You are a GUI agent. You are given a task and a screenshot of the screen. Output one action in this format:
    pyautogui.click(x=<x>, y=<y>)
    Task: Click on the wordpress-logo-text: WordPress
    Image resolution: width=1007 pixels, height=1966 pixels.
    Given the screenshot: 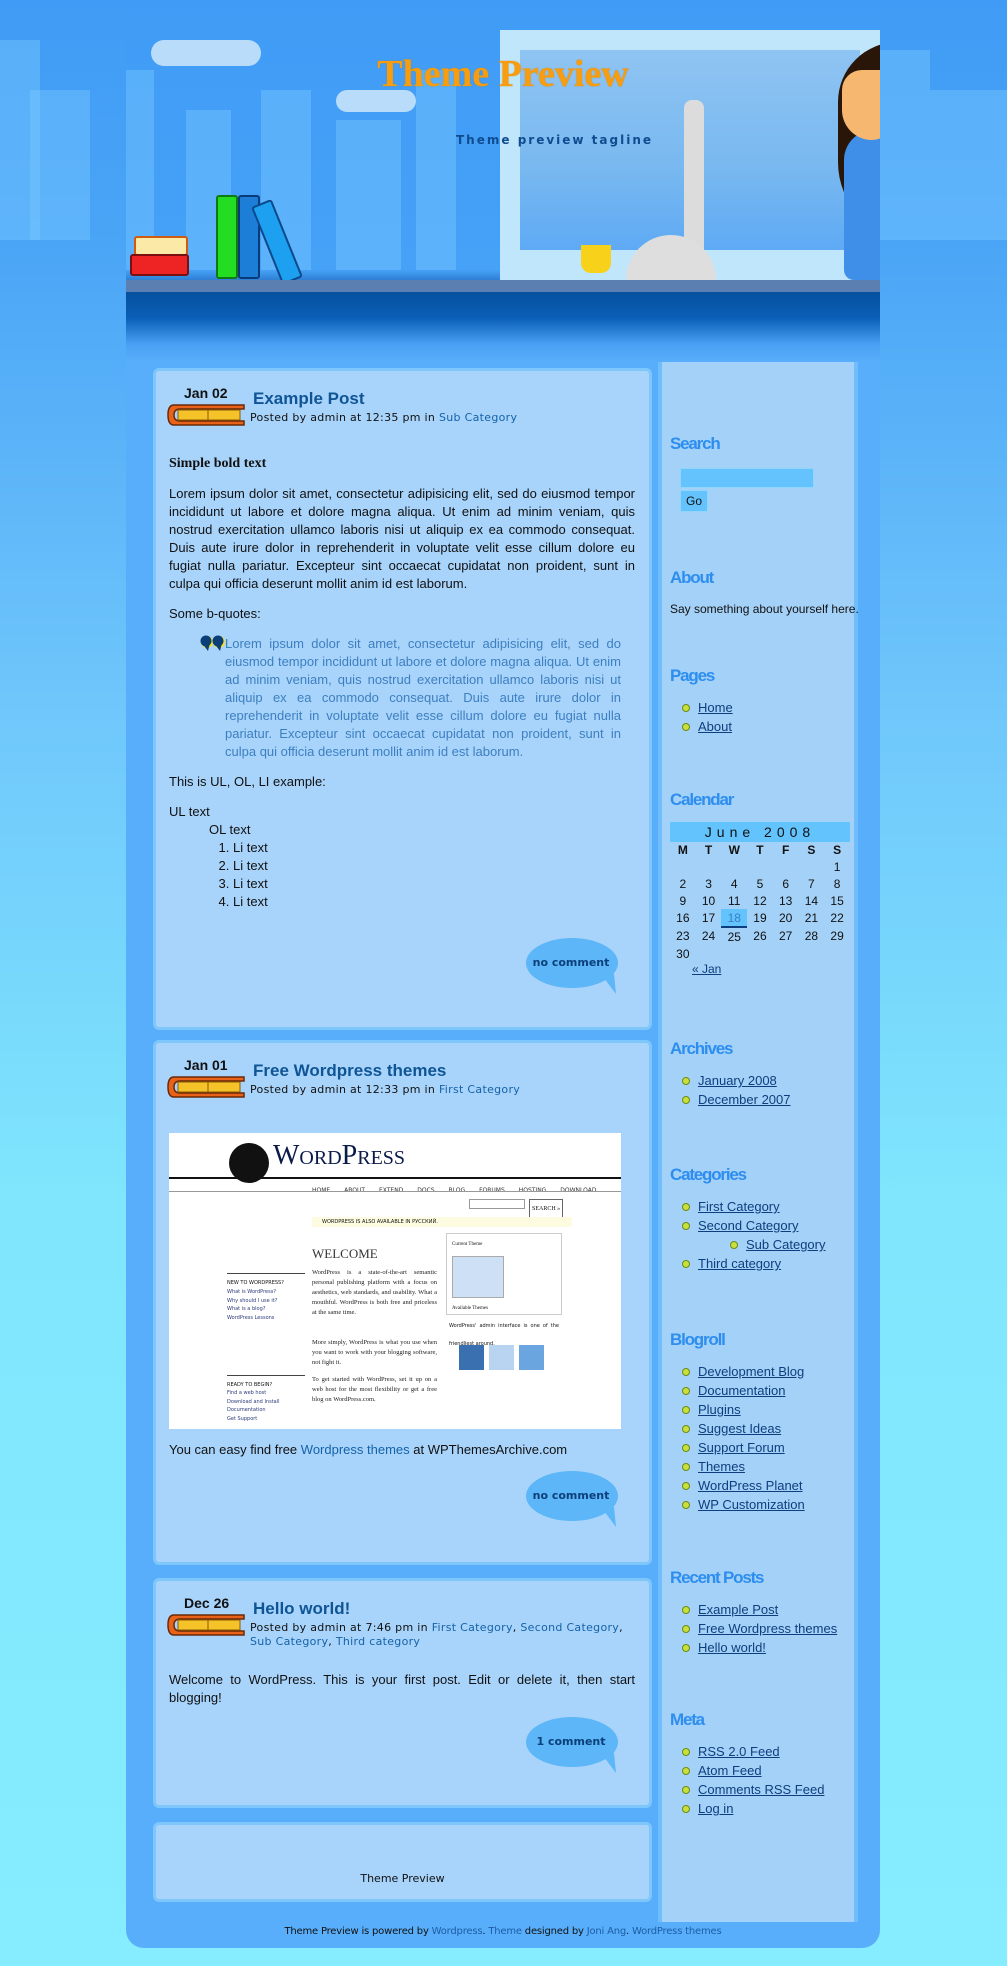 What is the action you would take?
    pyautogui.click(x=339, y=1155)
    